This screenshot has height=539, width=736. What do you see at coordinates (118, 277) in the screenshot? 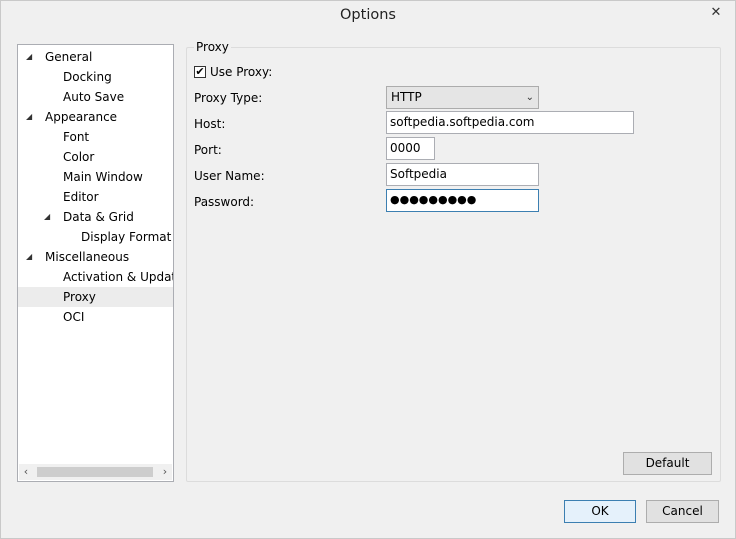
I see `tree-item-label: Activation & Updater` at bounding box center [118, 277].